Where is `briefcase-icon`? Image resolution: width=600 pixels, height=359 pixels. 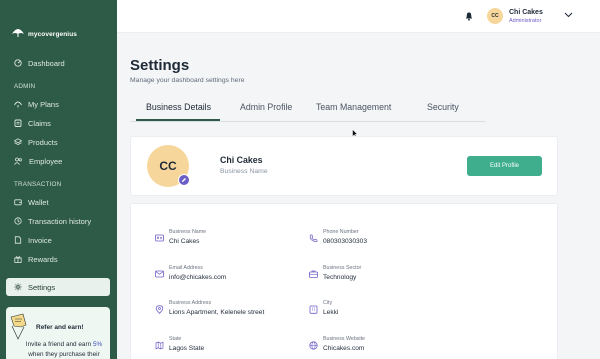 briefcase-icon is located at coordinates (313, 274).